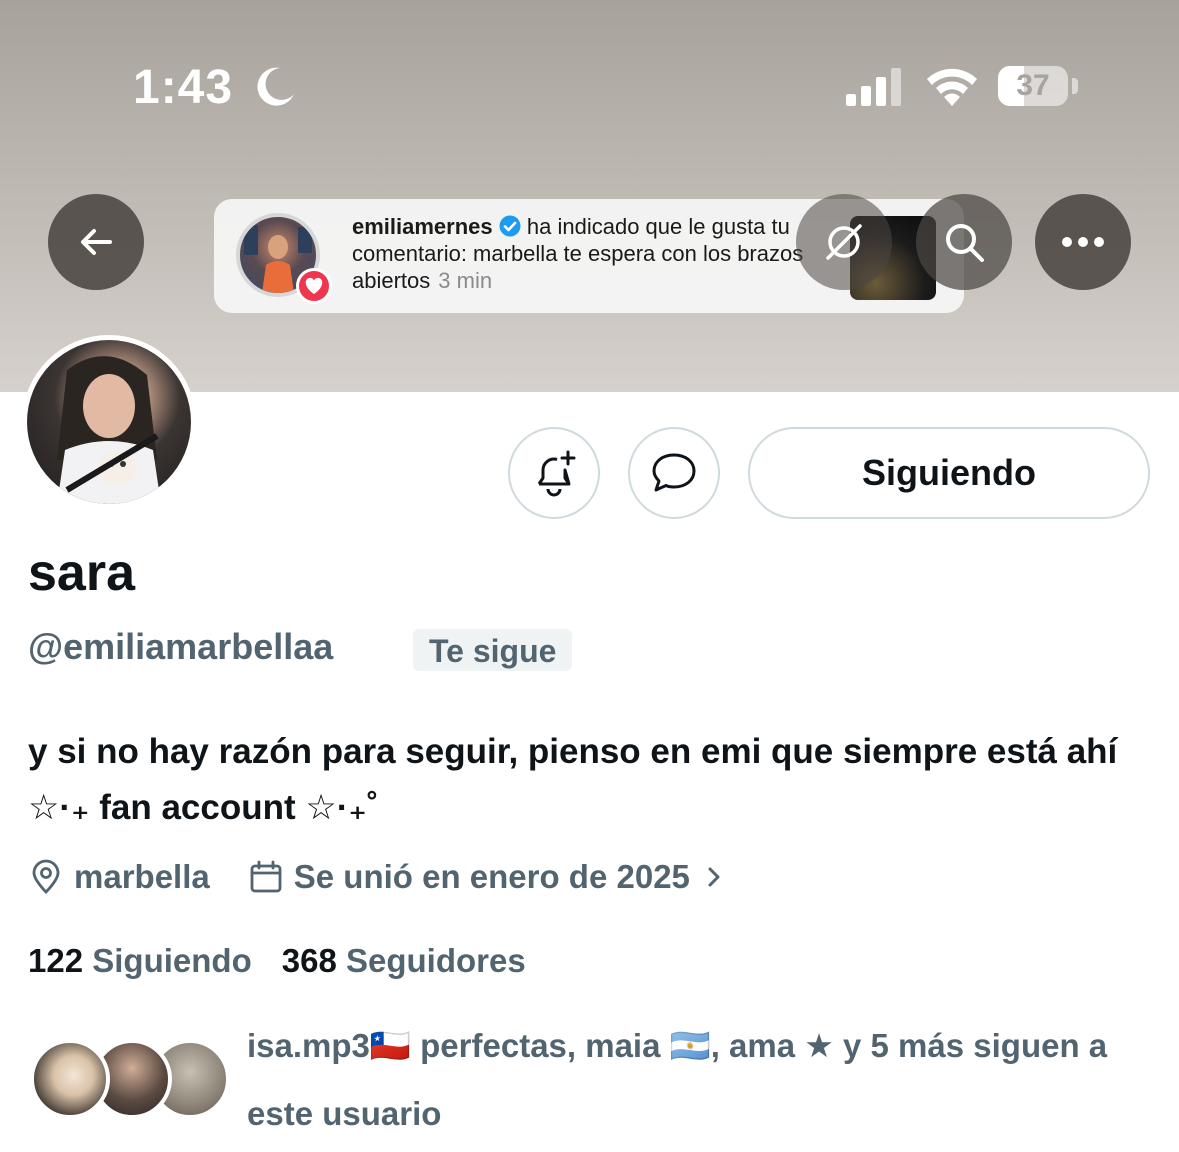 This screenshot has height=1152, width=1179. I want to click on grok-icon, so click(844, 242).